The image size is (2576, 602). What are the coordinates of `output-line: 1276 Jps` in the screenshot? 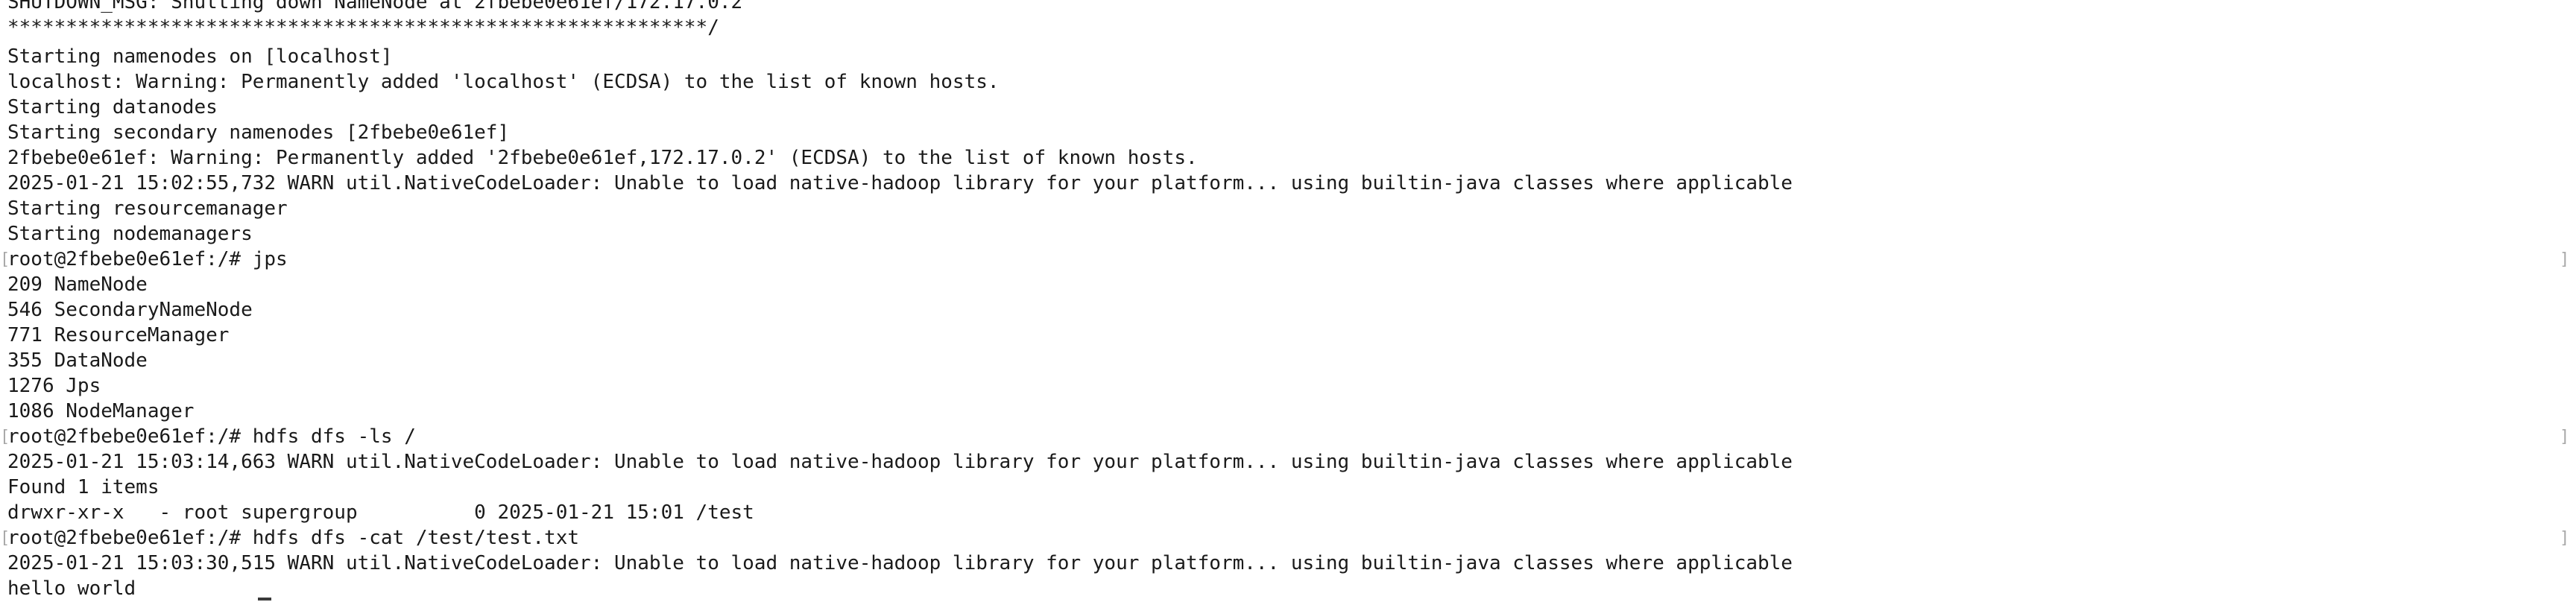 It's located at (54, 386).